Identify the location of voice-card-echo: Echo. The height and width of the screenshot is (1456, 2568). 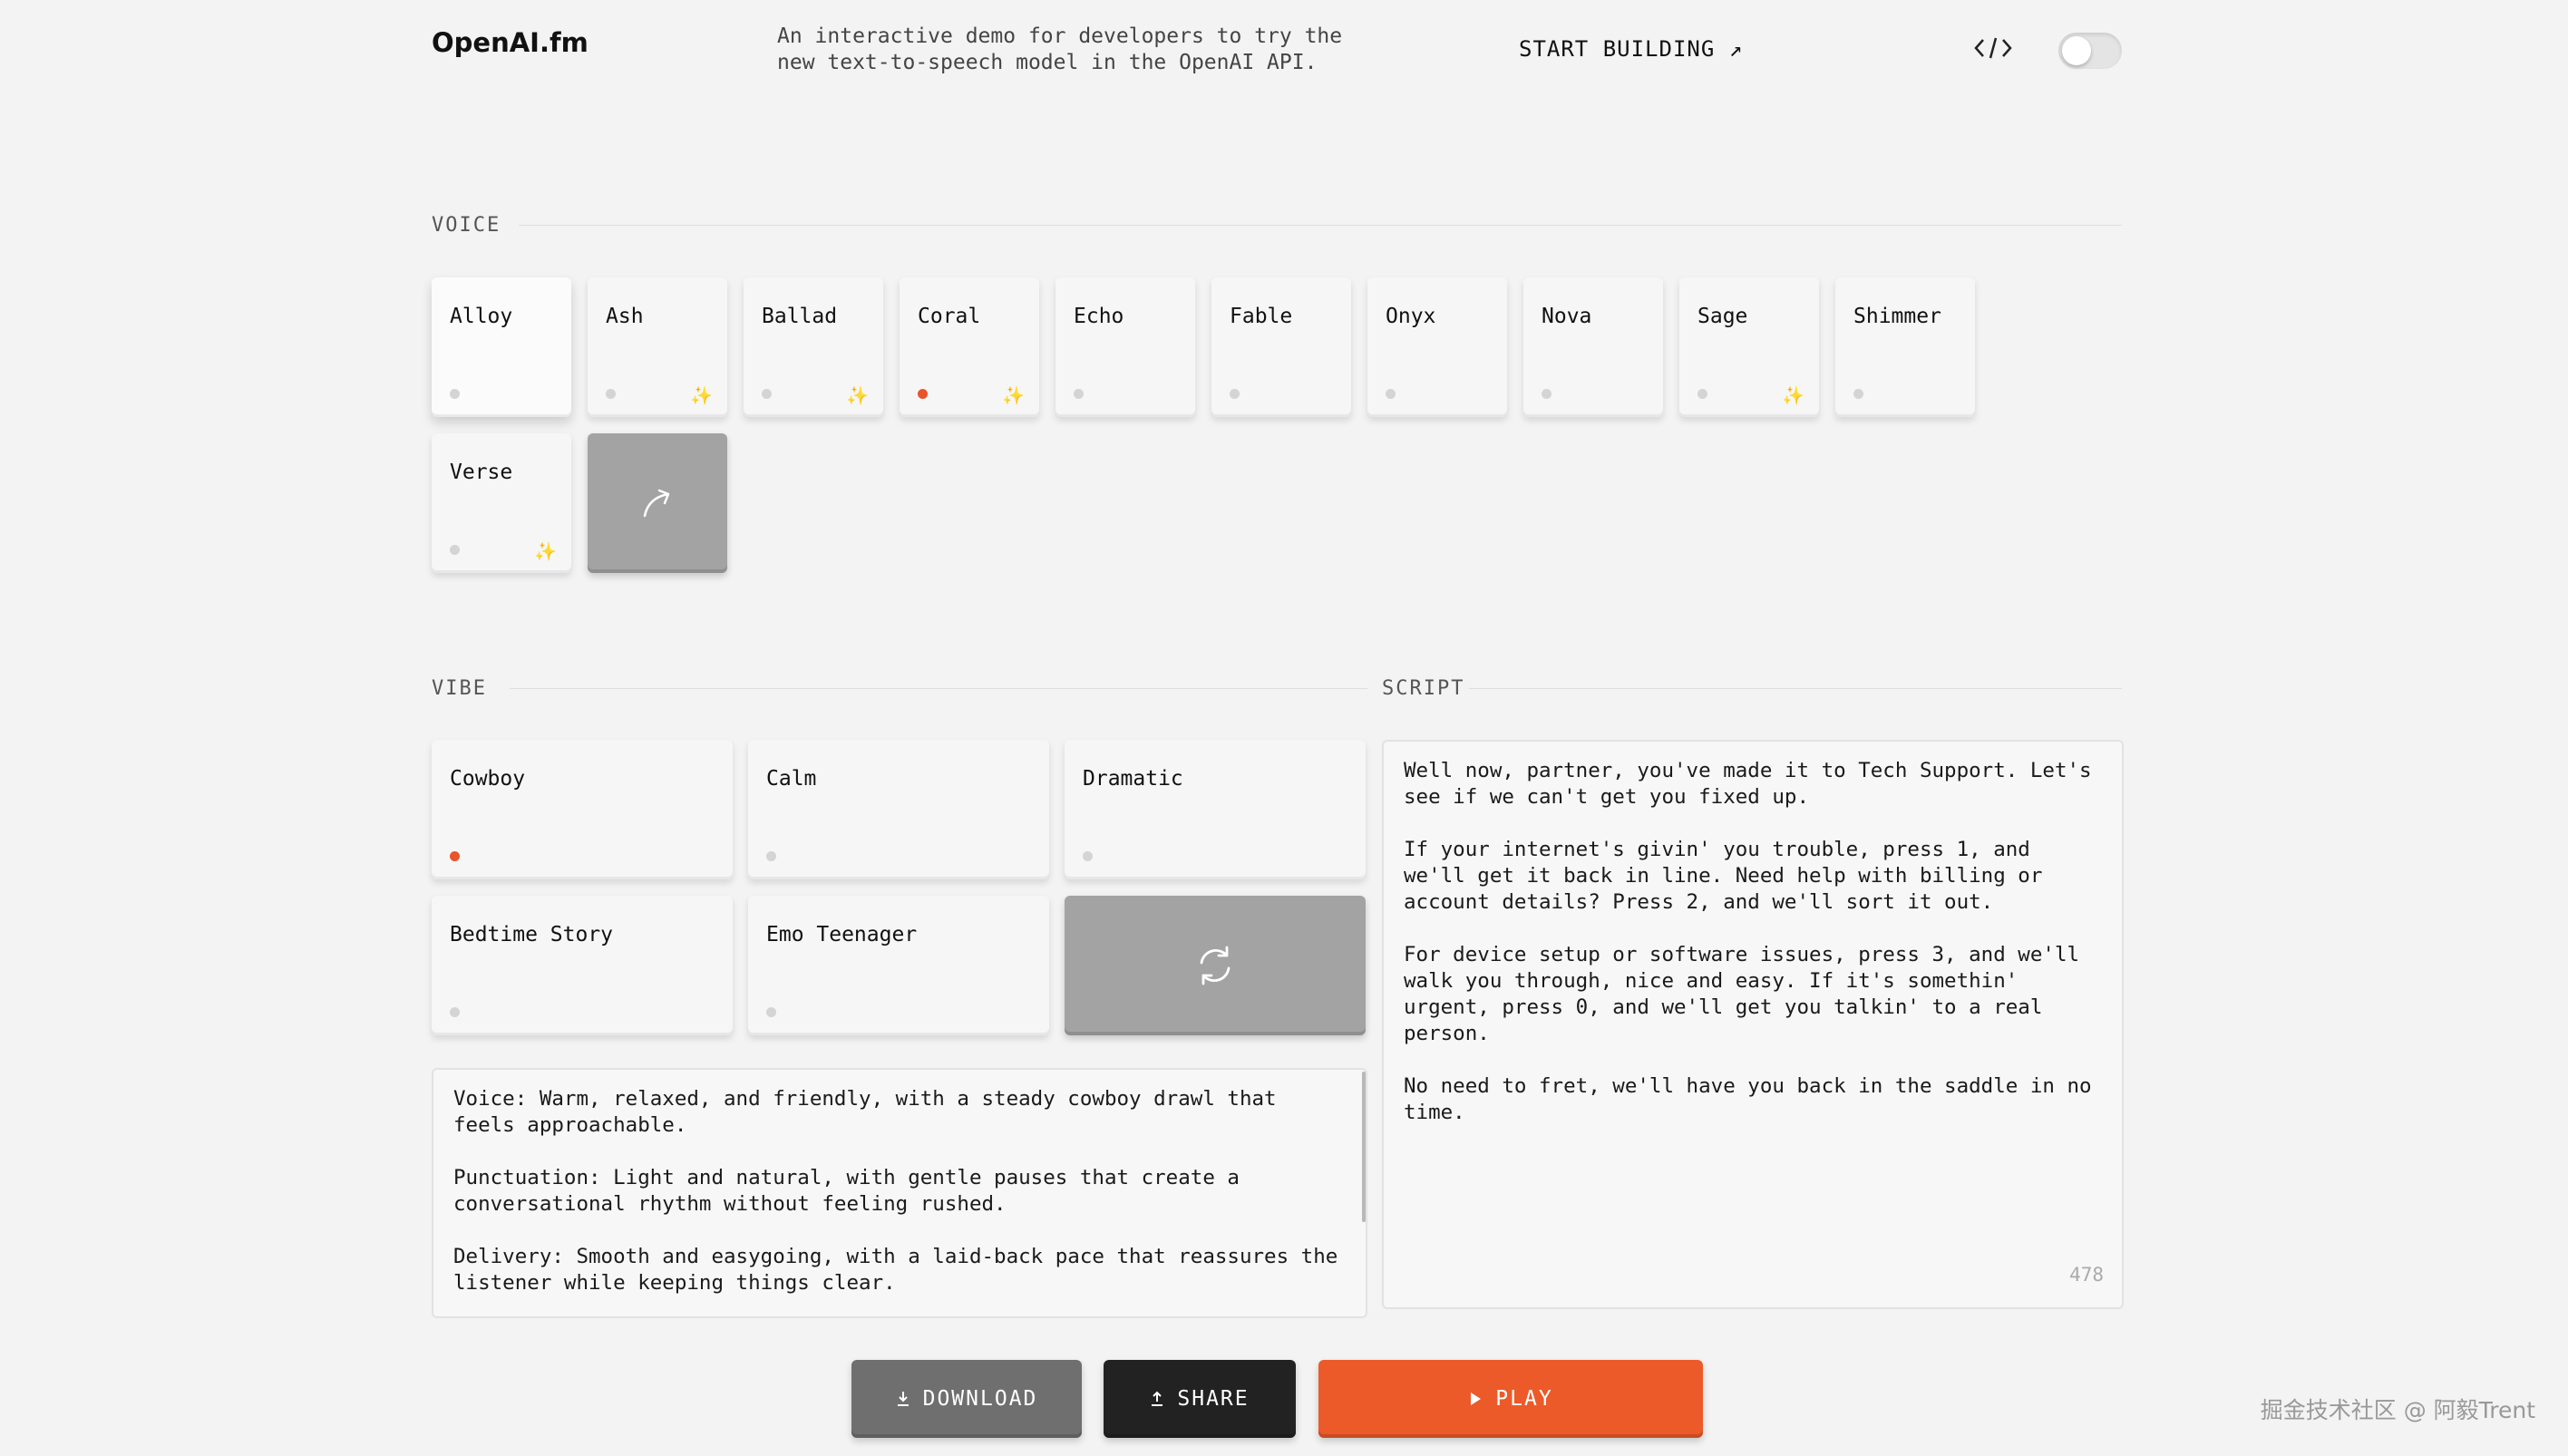
(1125, 347).